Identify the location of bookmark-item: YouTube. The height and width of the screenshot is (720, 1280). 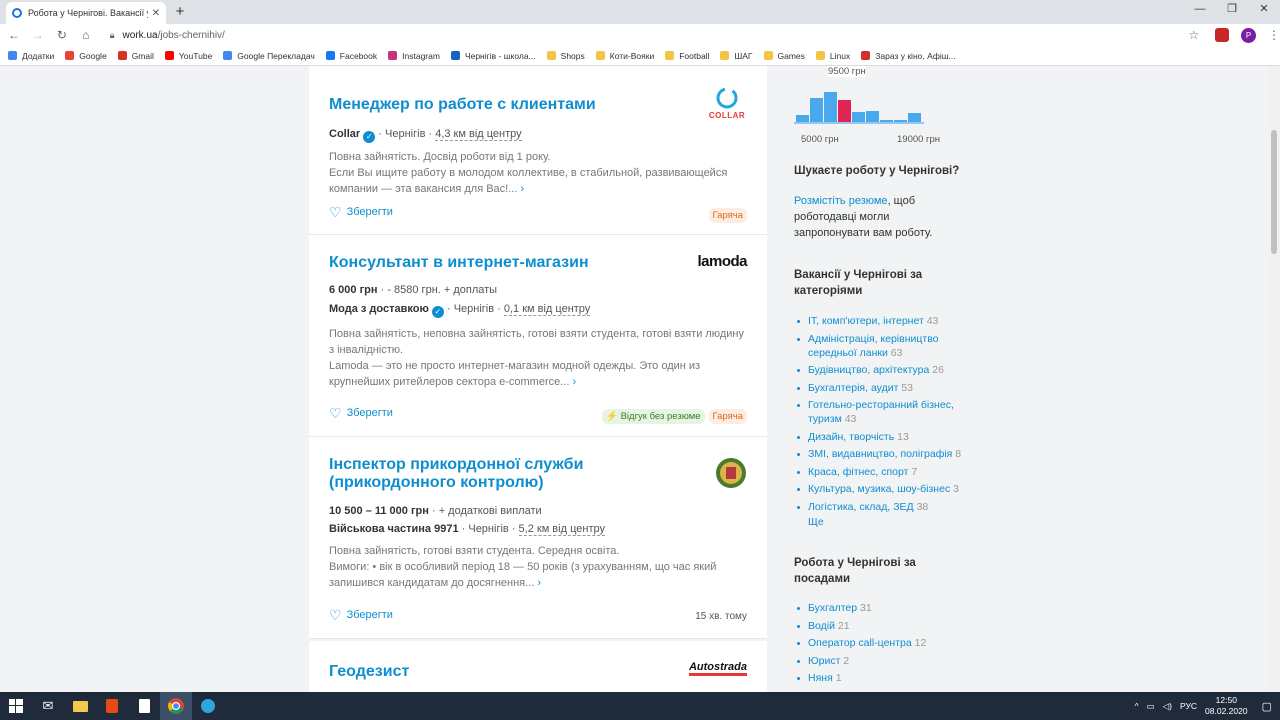
(188, 56).